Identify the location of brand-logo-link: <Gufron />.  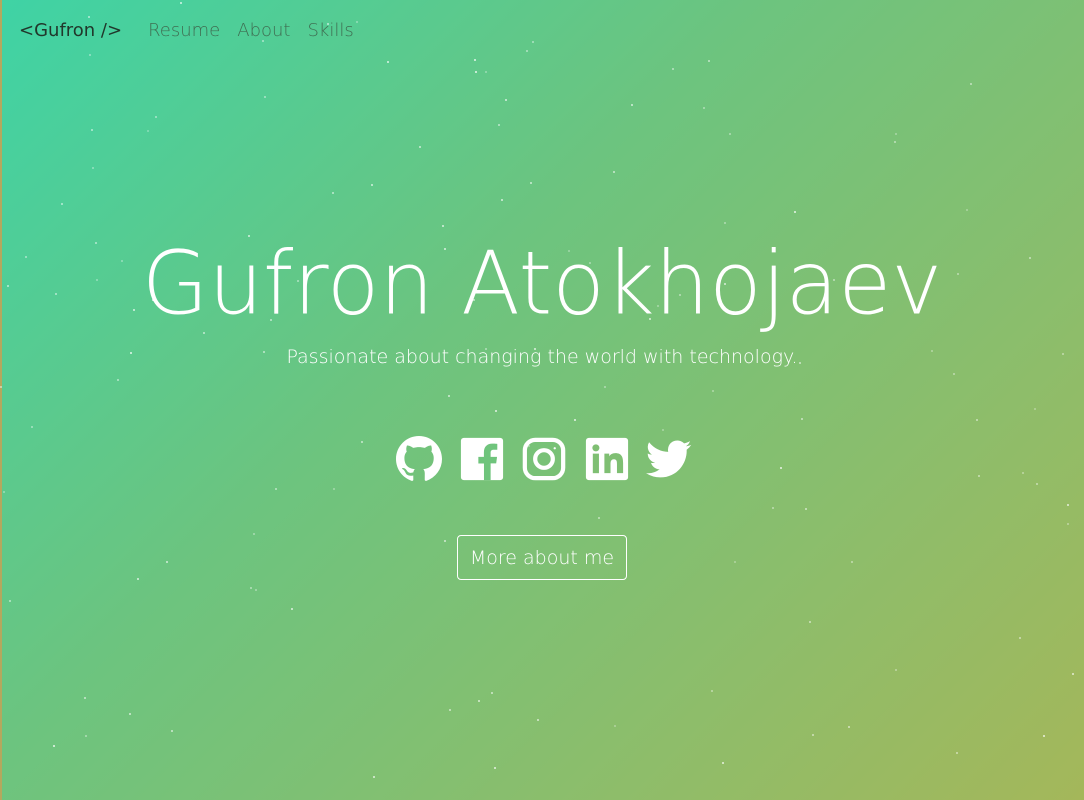
(70, 30).